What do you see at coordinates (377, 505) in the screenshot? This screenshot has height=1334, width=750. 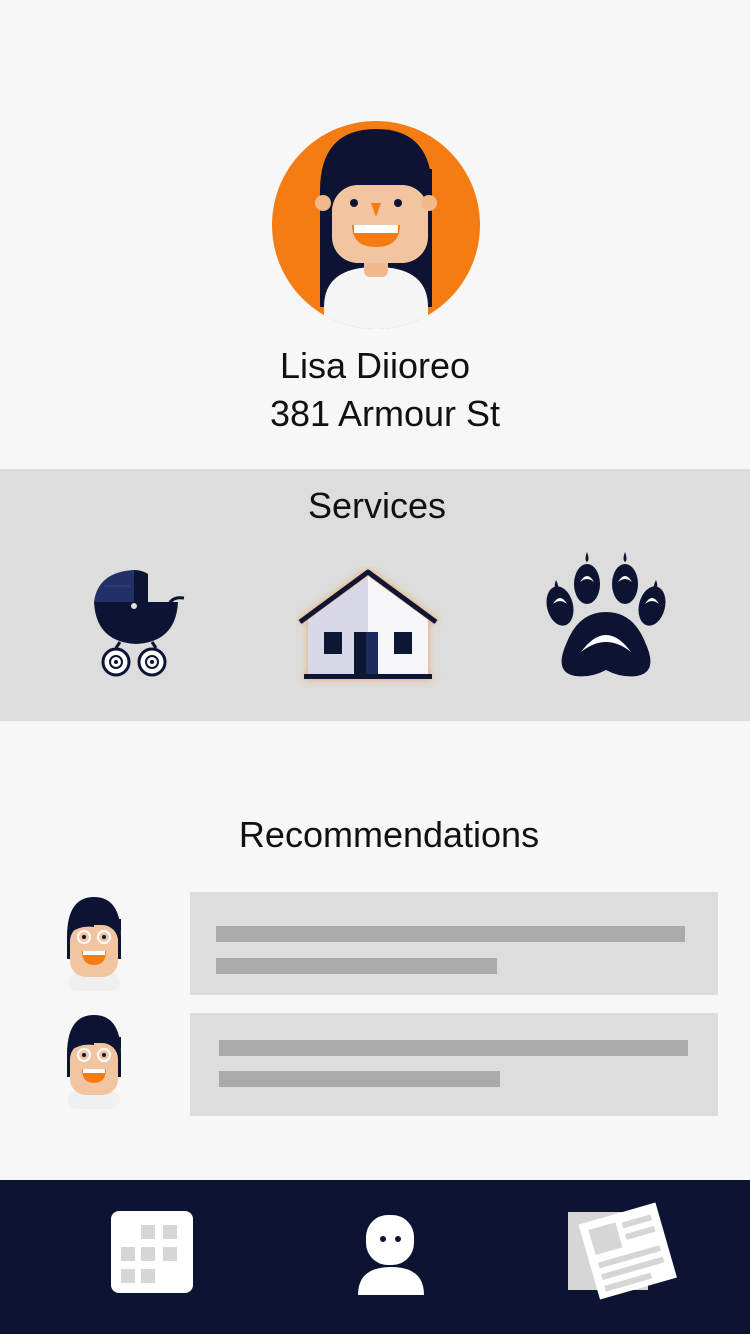 I see `services-title: Services` at bounding box center [377, 505].